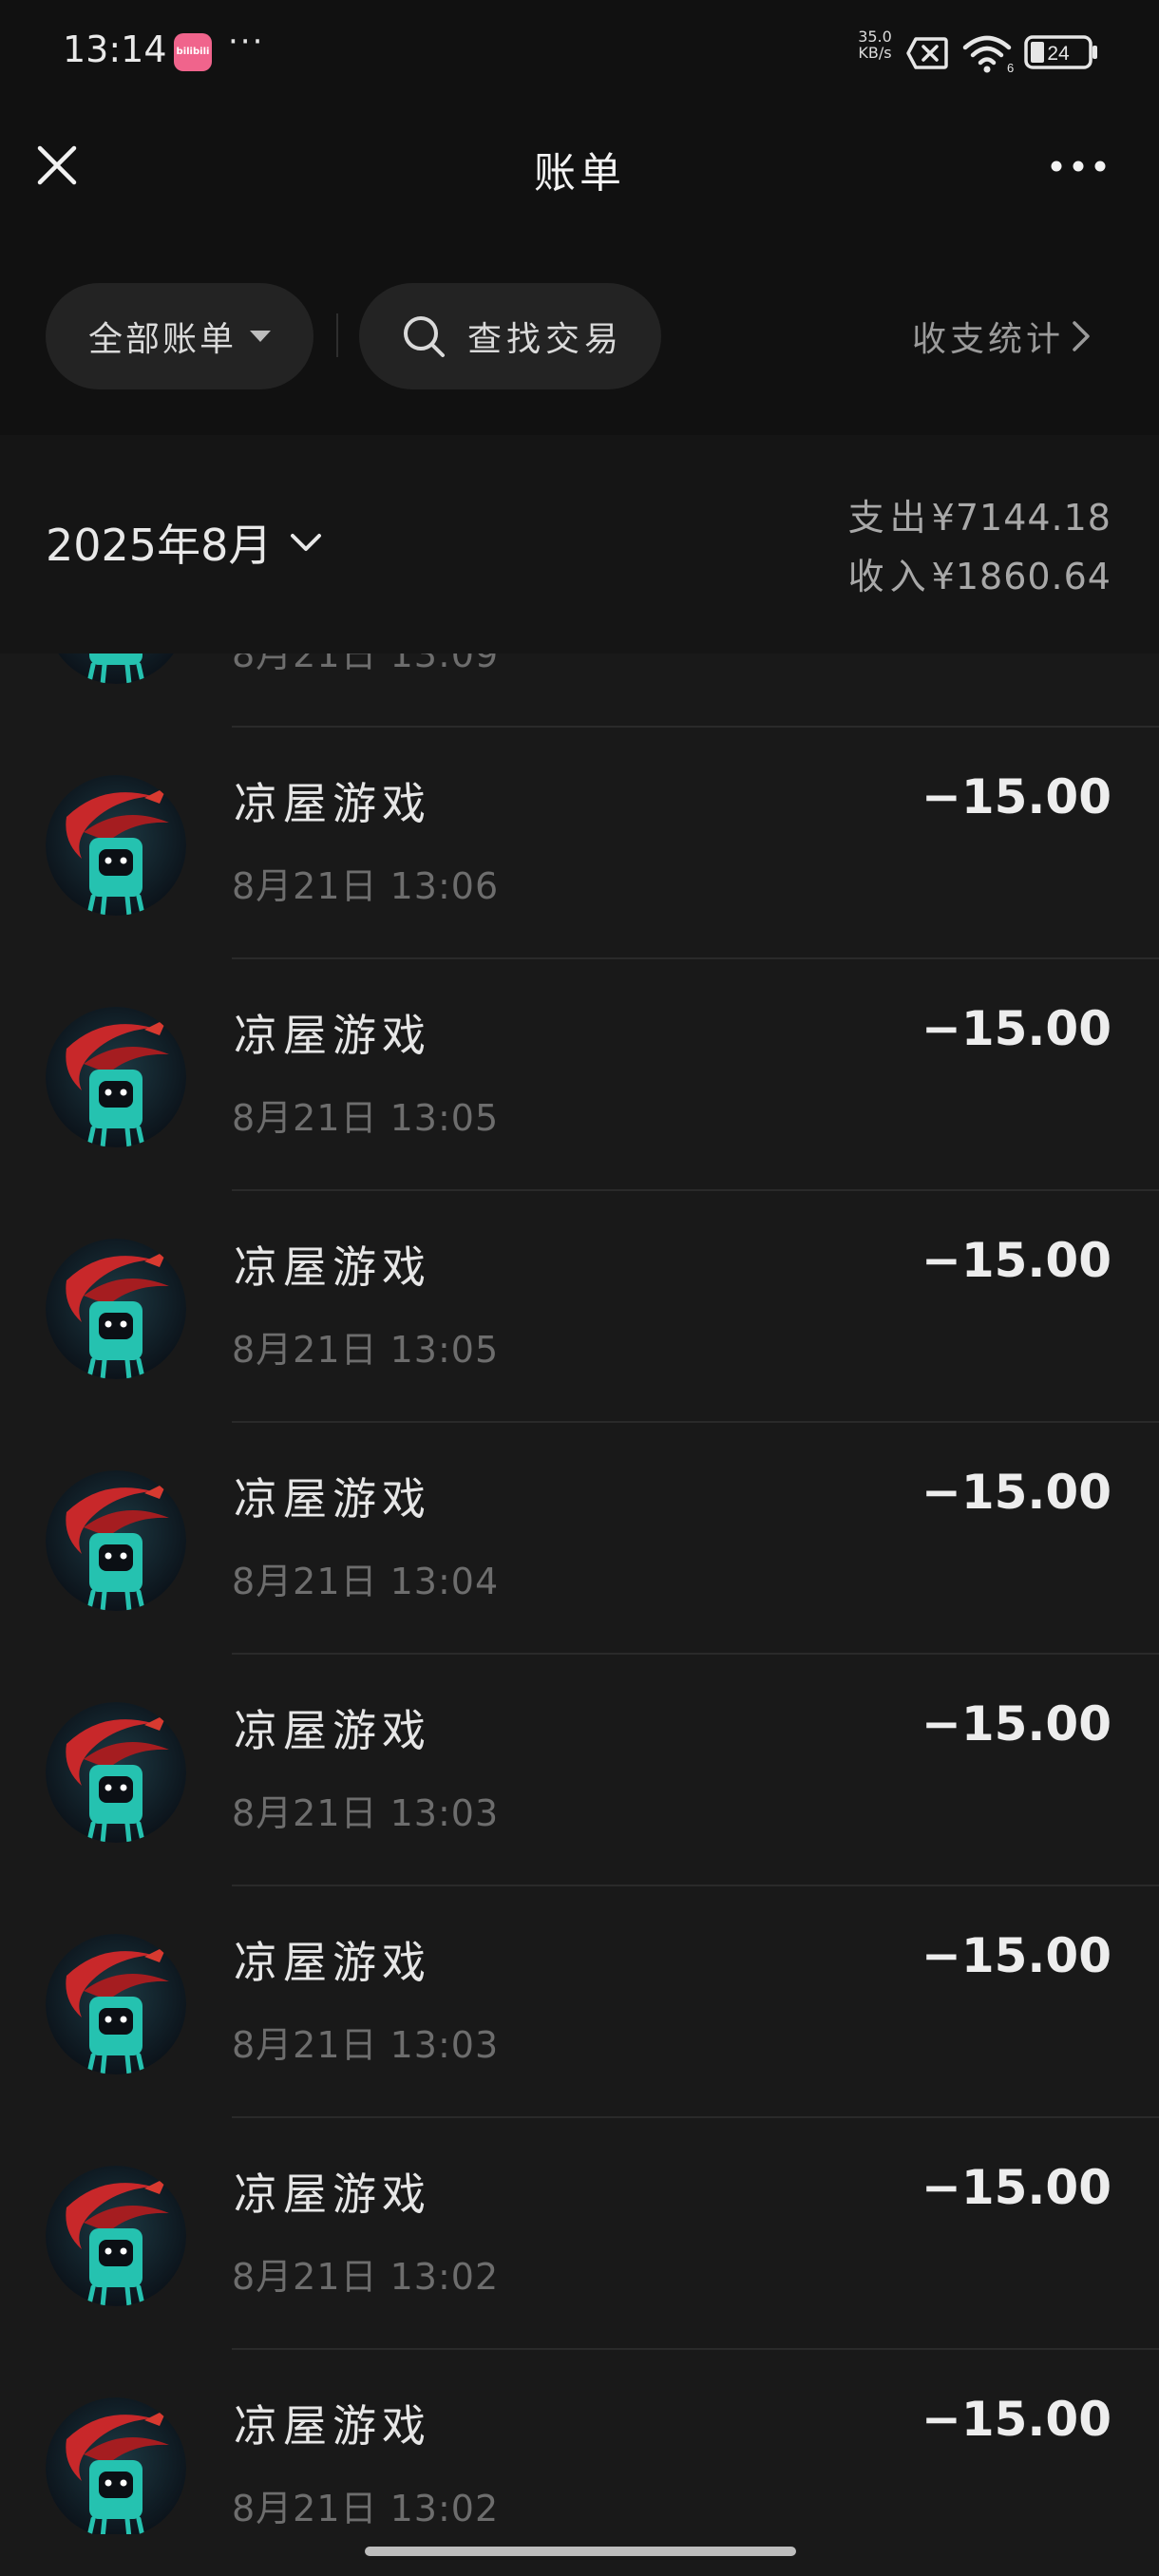 This screenshot has width=1159, height=2576. I want to click on search-icon, so click(424, 336).